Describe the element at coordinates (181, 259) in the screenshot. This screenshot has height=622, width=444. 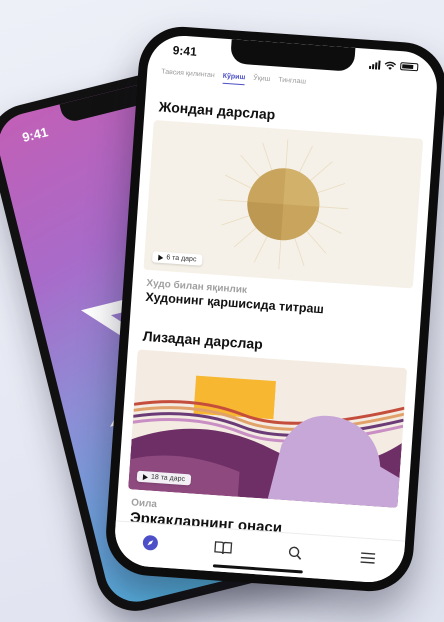
I see `lesson-count: 6 та дарс` at that location.